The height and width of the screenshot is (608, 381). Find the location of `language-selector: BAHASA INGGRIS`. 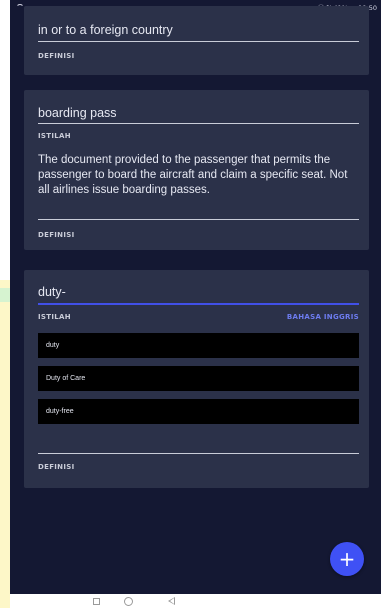

language-selector: BAHASA INGGRIS is located at coordinates (323, 317).